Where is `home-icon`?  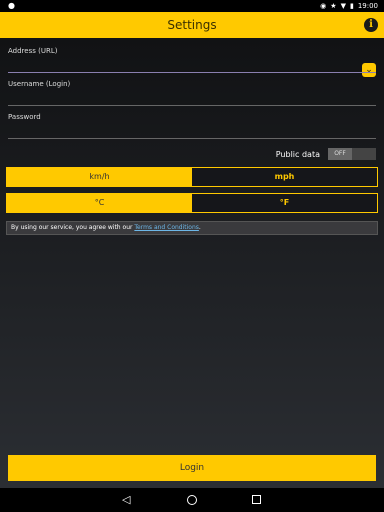 home-icon is located at coordinates (192, 500).